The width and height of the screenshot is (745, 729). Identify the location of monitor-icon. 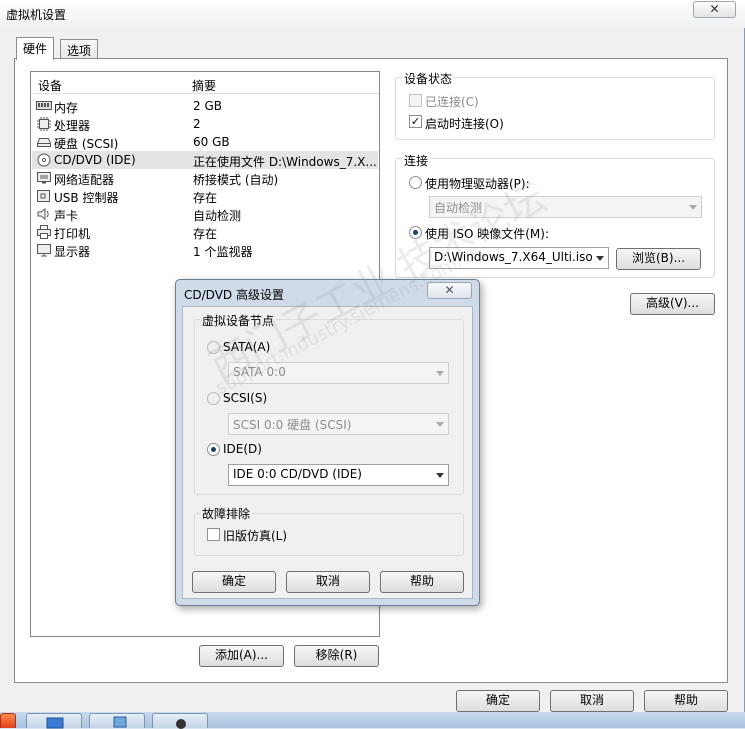
(44, 250).